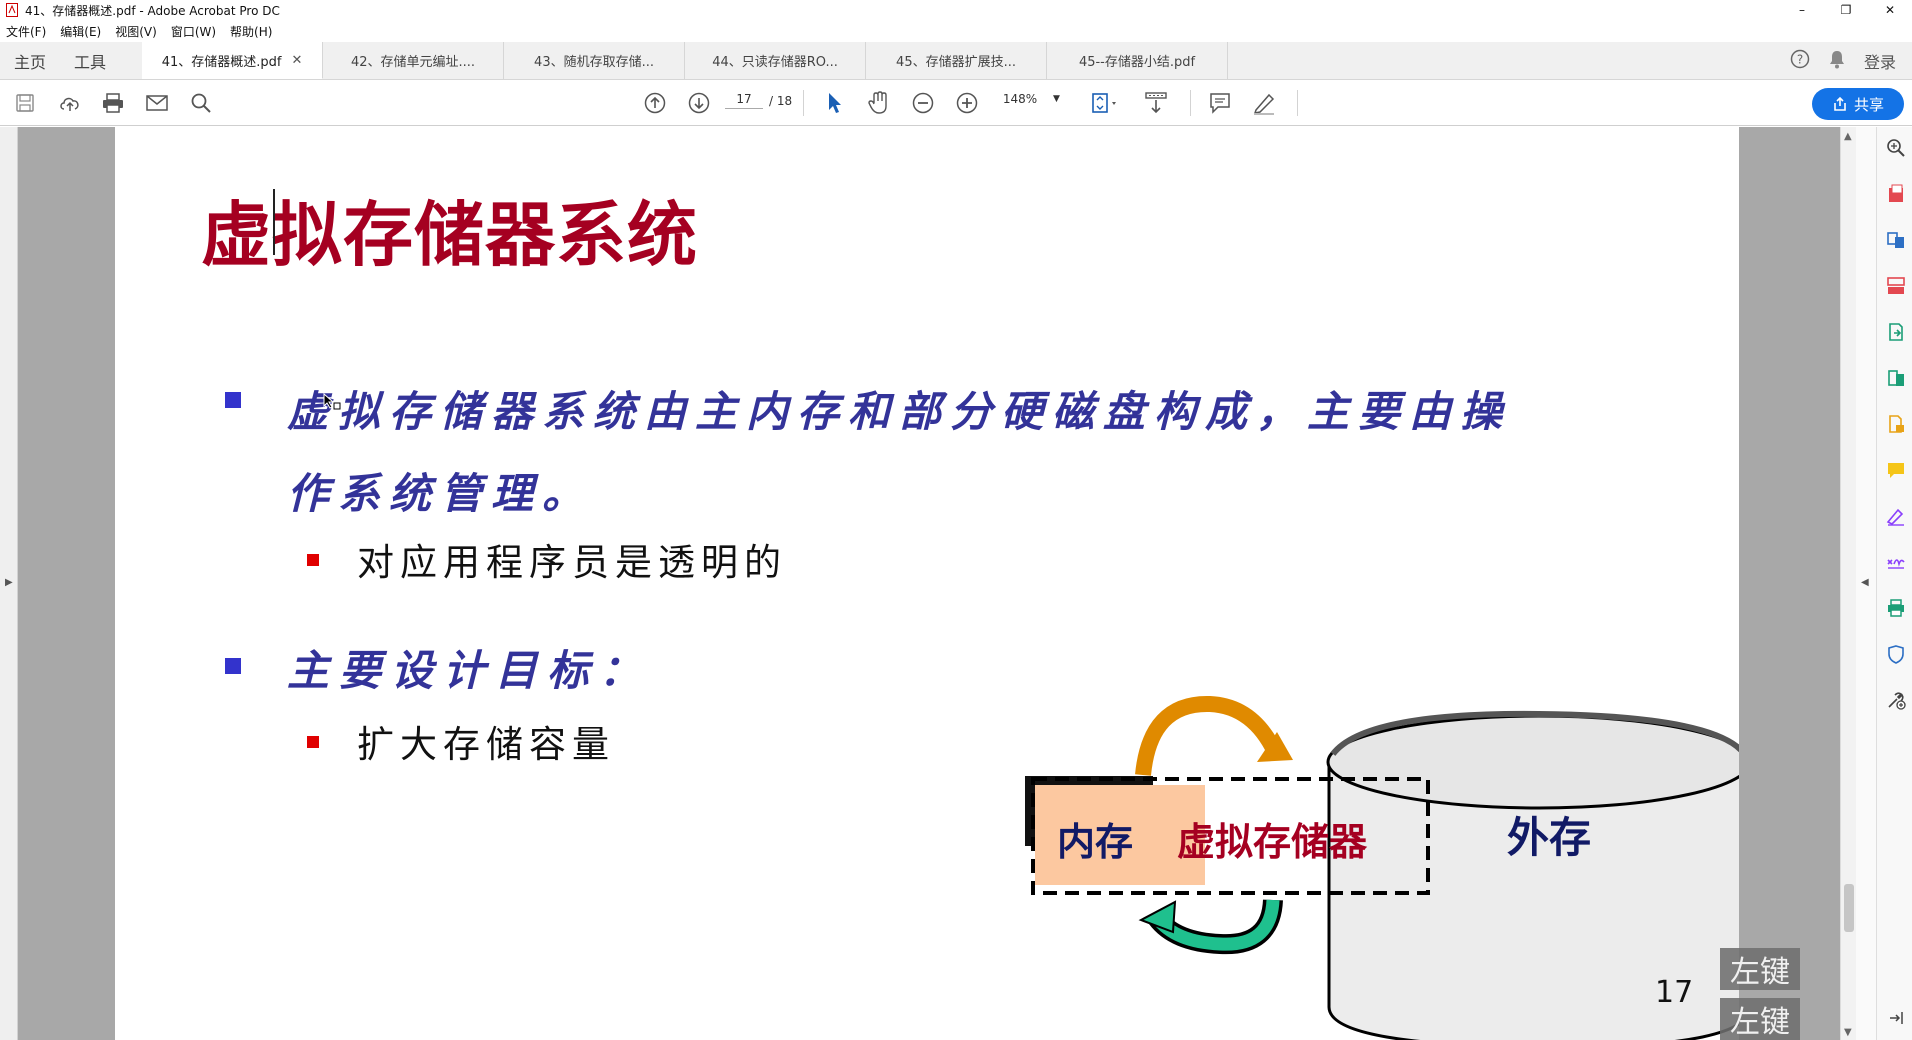  Describe the element at coordinates (1840, 103) in the screenshot. I see `share-icon` at that location.